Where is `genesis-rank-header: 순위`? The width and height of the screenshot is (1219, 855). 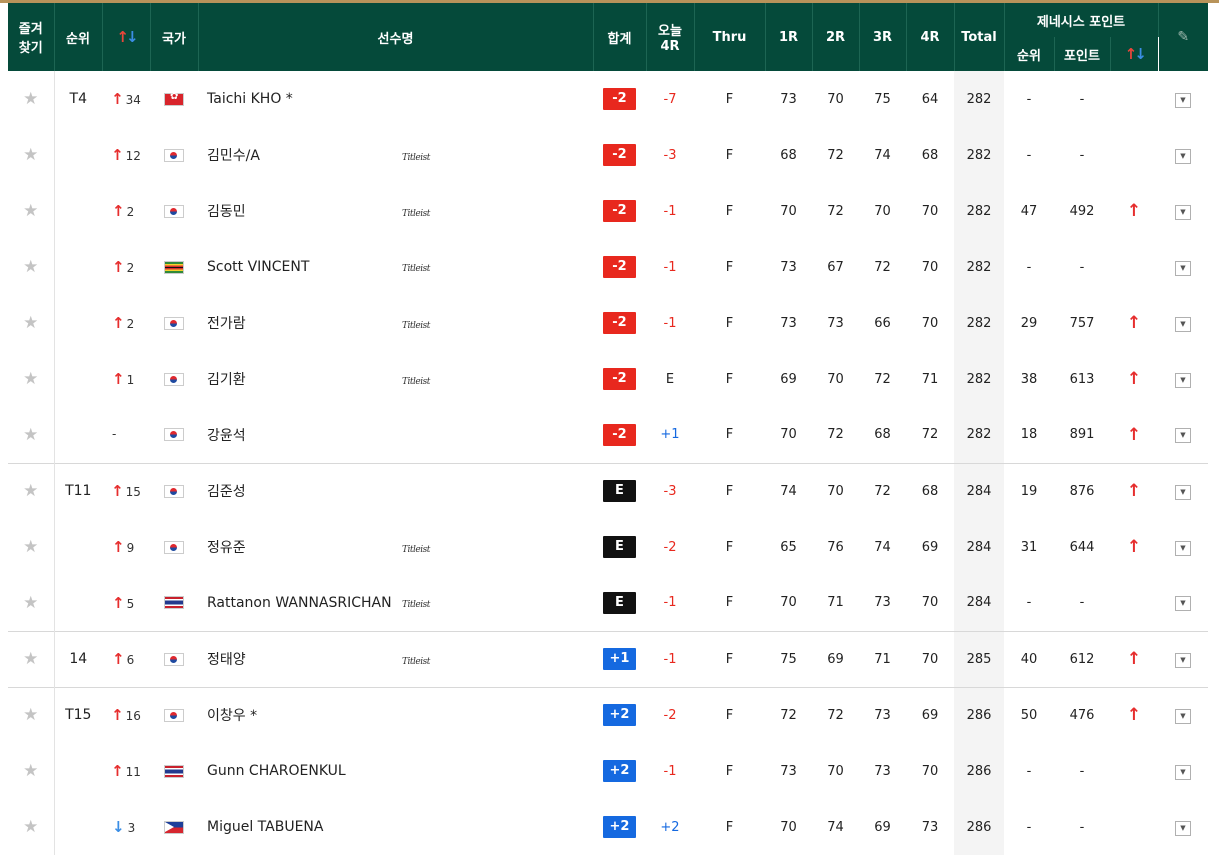
genesis-rank-header: 순위 is located at coordinates (1029, 54).